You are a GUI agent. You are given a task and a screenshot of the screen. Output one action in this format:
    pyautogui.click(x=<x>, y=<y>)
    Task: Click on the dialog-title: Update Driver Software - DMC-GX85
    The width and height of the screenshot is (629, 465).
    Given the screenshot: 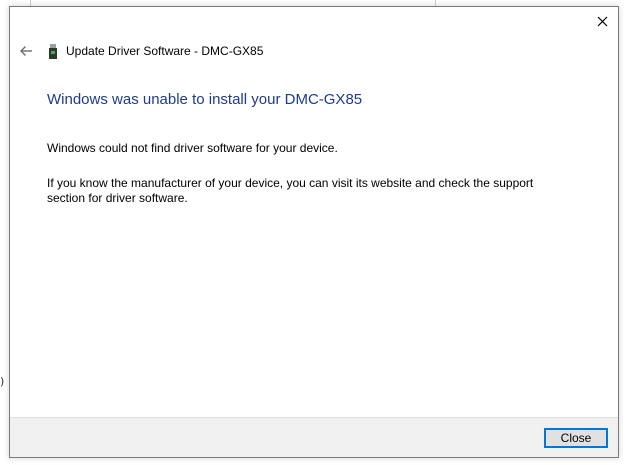 What is the action you would take?
    pyautogui.click(x=165, y=51)
    